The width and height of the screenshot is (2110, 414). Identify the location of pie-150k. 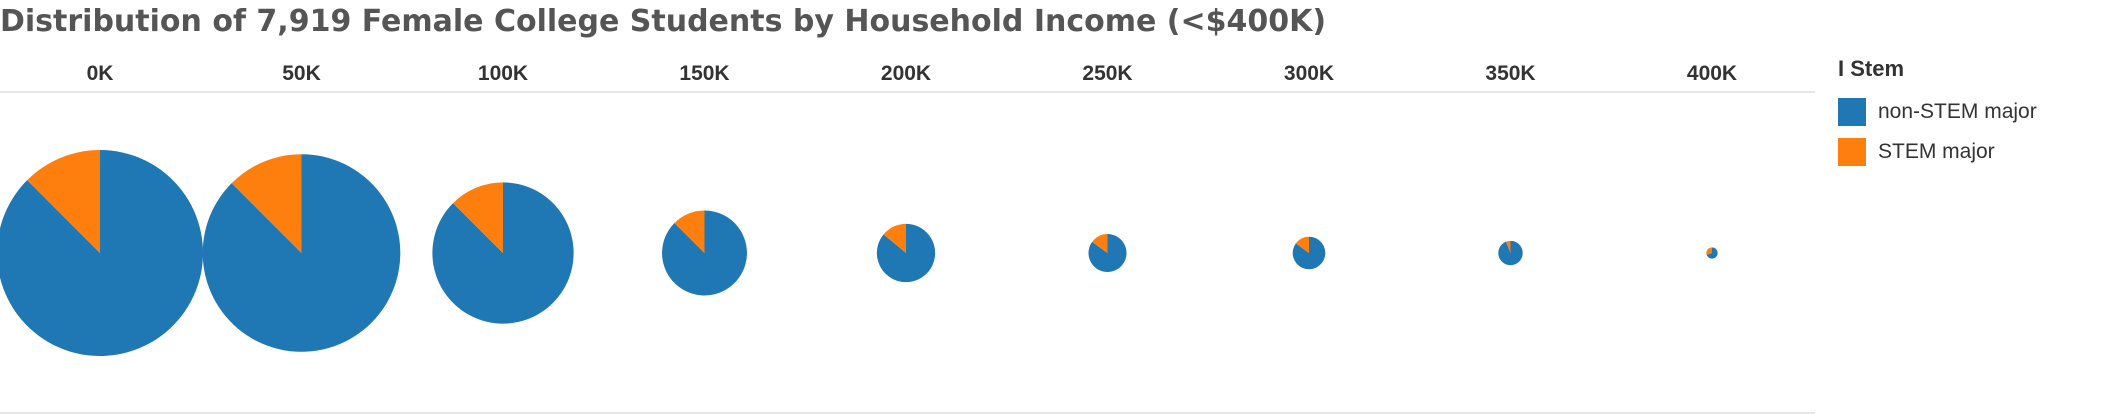
(704, 253).